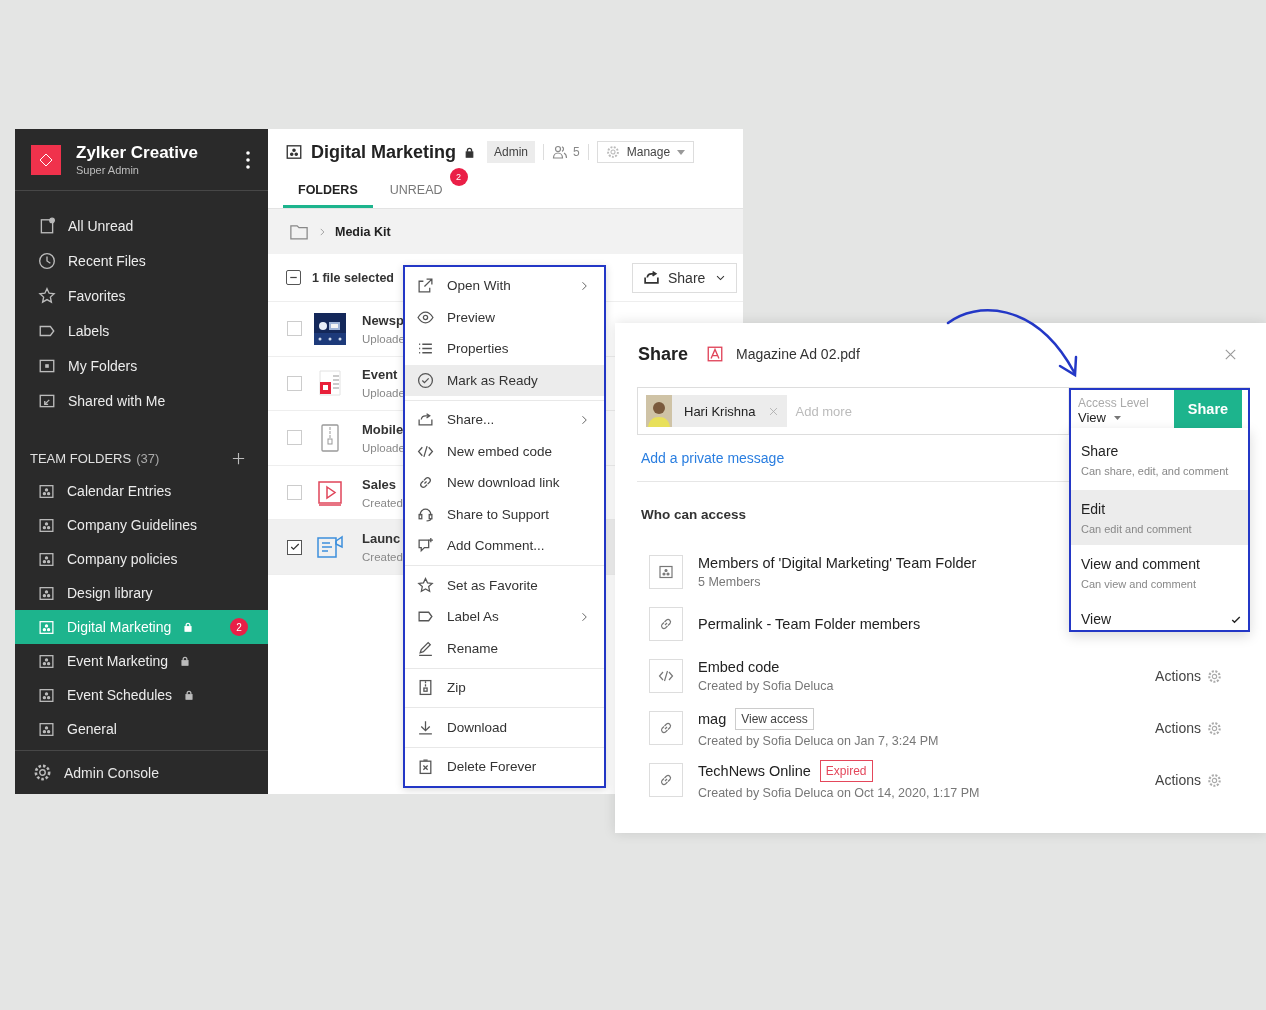  What do you see at coordinates (238, 458) in the screenshot?
I see `add-icon` at bounding box center [238, 458].